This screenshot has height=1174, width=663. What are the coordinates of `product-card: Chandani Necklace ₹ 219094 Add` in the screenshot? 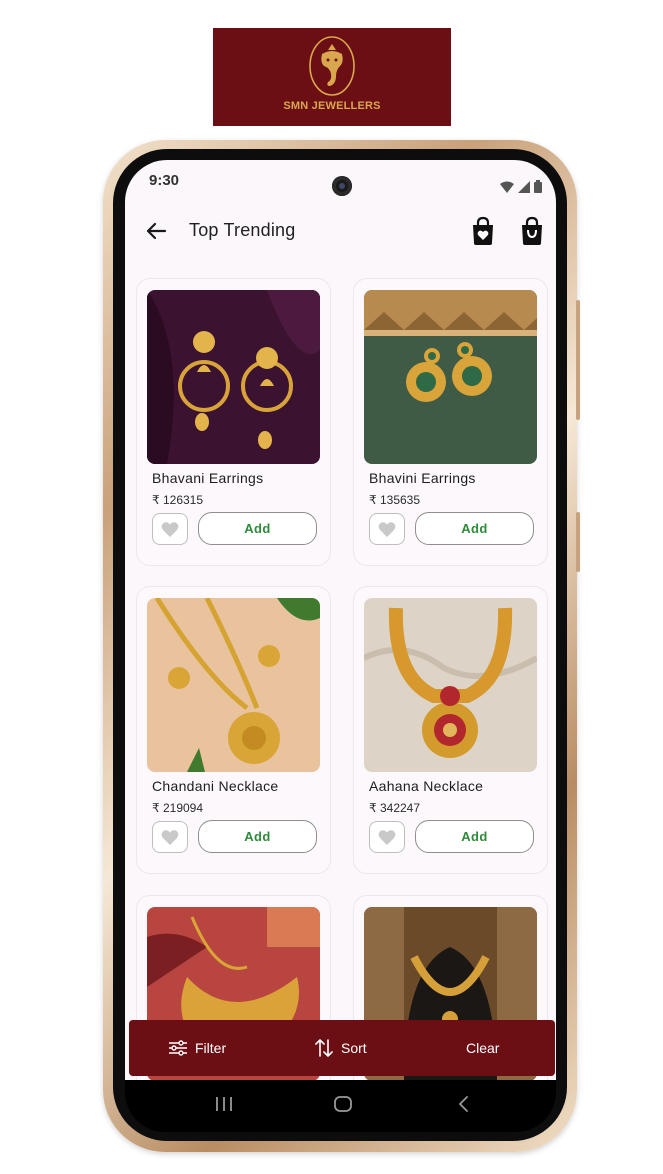 It's located at (233, 730).